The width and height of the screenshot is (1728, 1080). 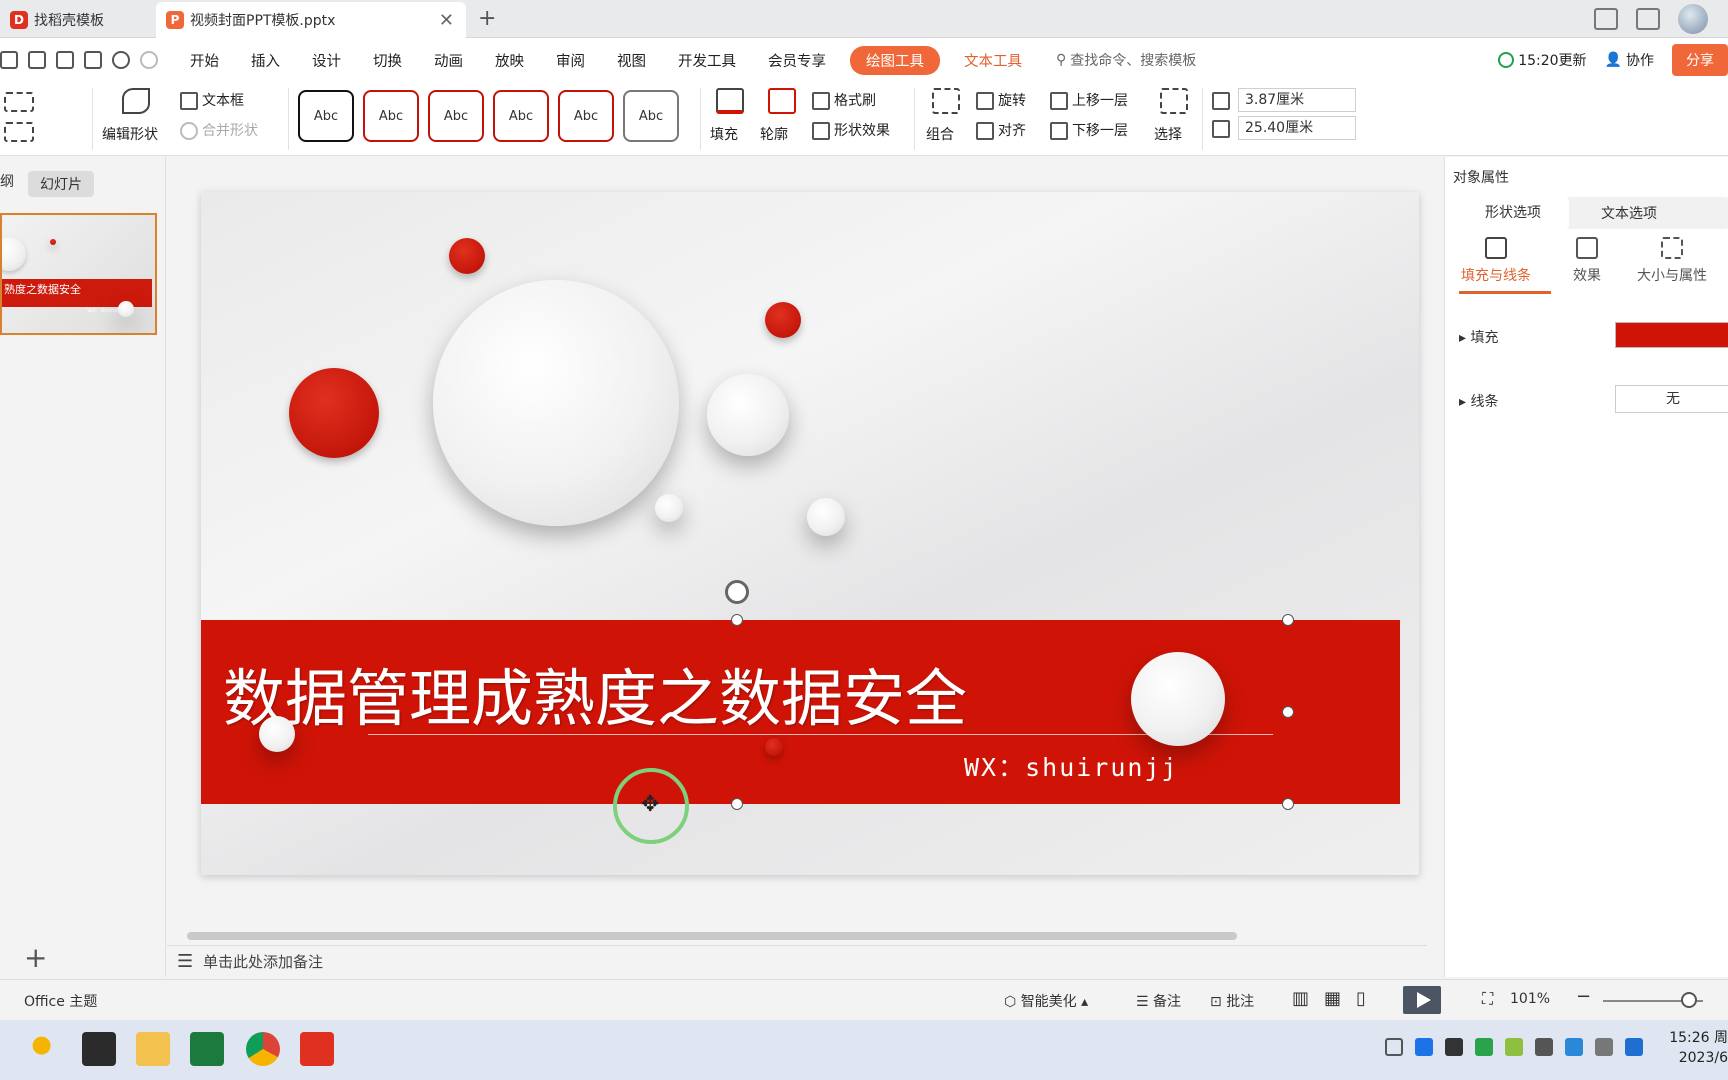 What do you see at coordinates (65, 60) in the screenshot?
I see `print-icon` at bounding box center [65, 60].